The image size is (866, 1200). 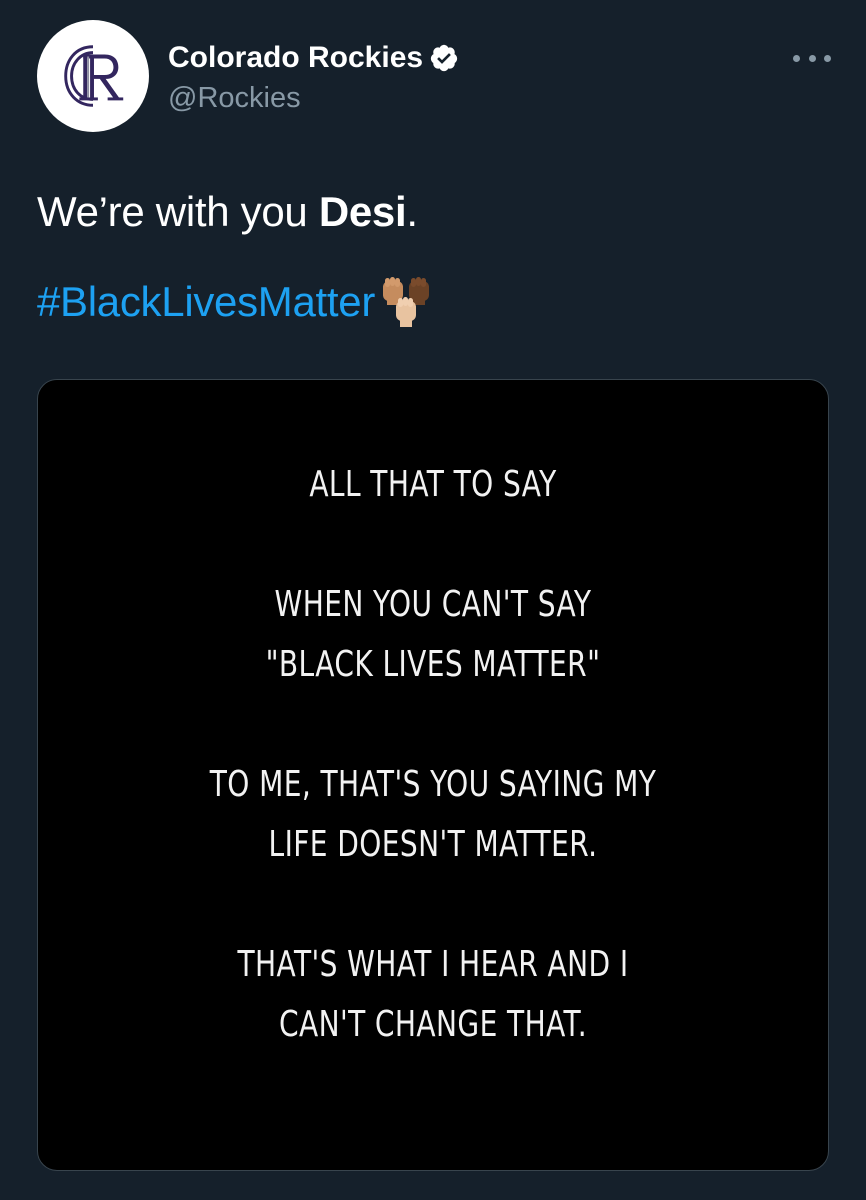 What do you see at coordinates (178, 211) in the screenshot?
I see `tweet-text-prefix: We’re with you` at bounding box center [178, 211].